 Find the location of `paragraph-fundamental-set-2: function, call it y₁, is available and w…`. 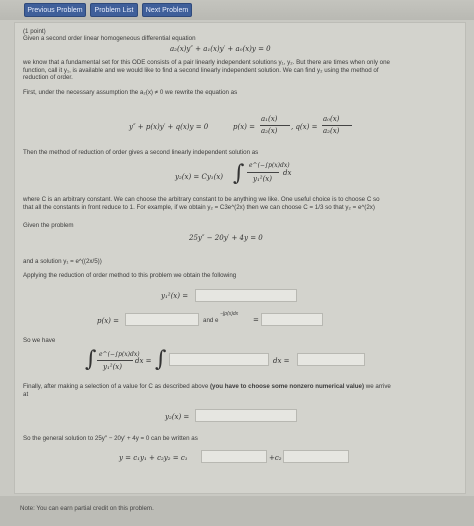

paragraph-fundamental-set-2: function, call it y₁, is available and w… is located at coordinates (201, 70).